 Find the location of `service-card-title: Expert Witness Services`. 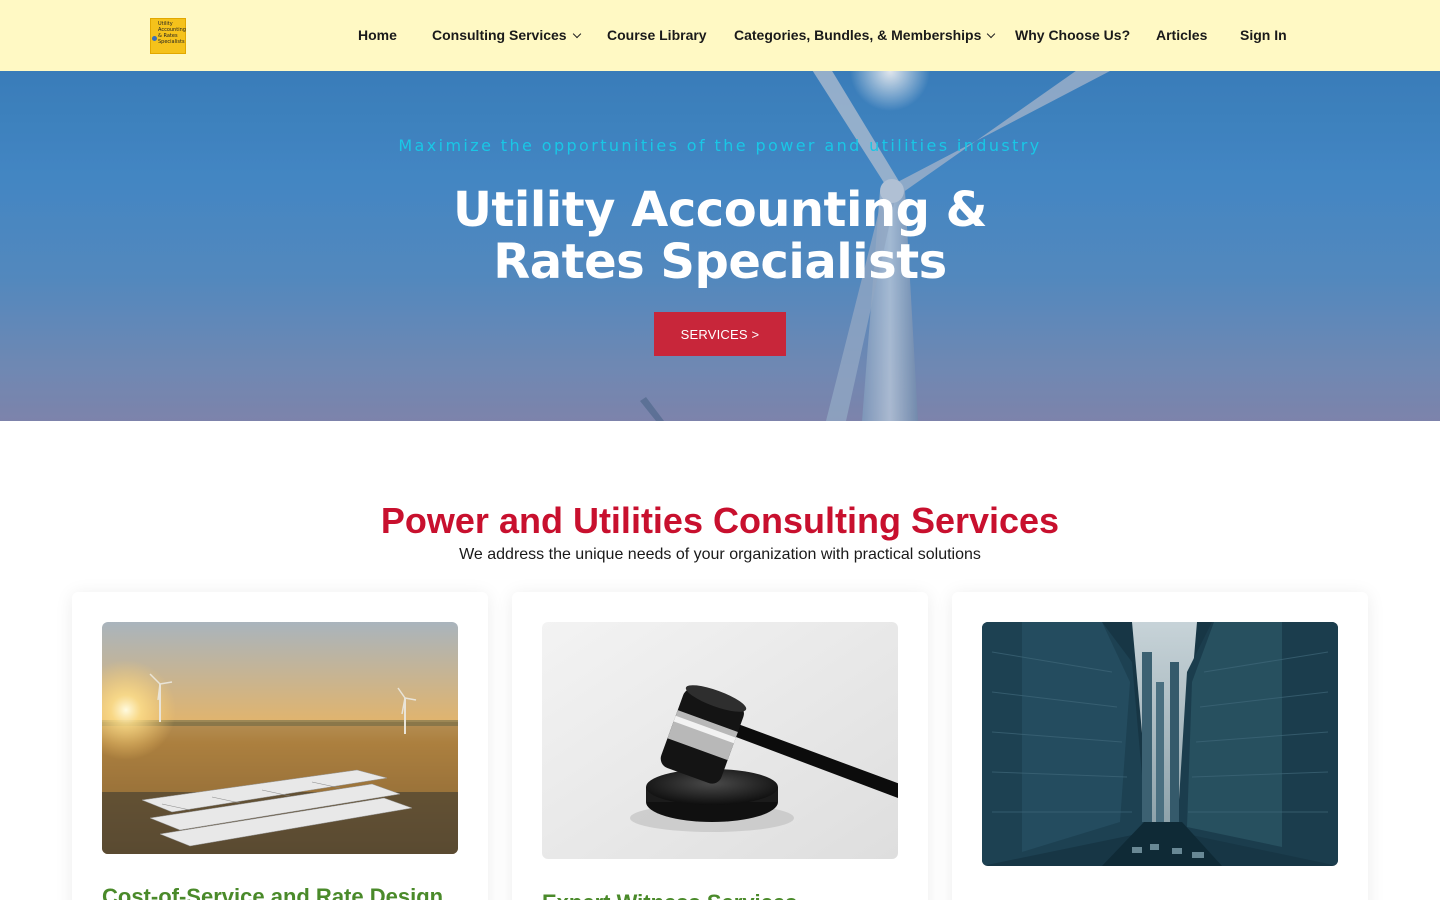

service-card-title: Expert Witness Services is located at coordinates (669, 895).